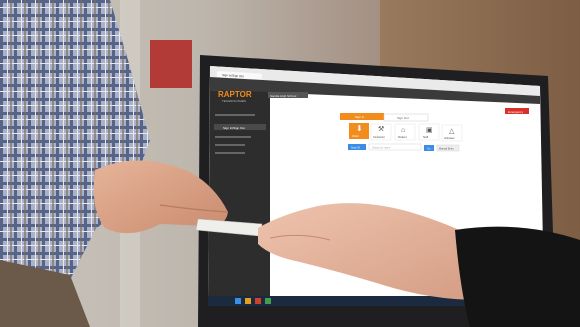  What do you see at coordinates (403, 118) in the screenshot?
I see `tab-sign-out-label: Sign Out` at bounding box center [403, 118].